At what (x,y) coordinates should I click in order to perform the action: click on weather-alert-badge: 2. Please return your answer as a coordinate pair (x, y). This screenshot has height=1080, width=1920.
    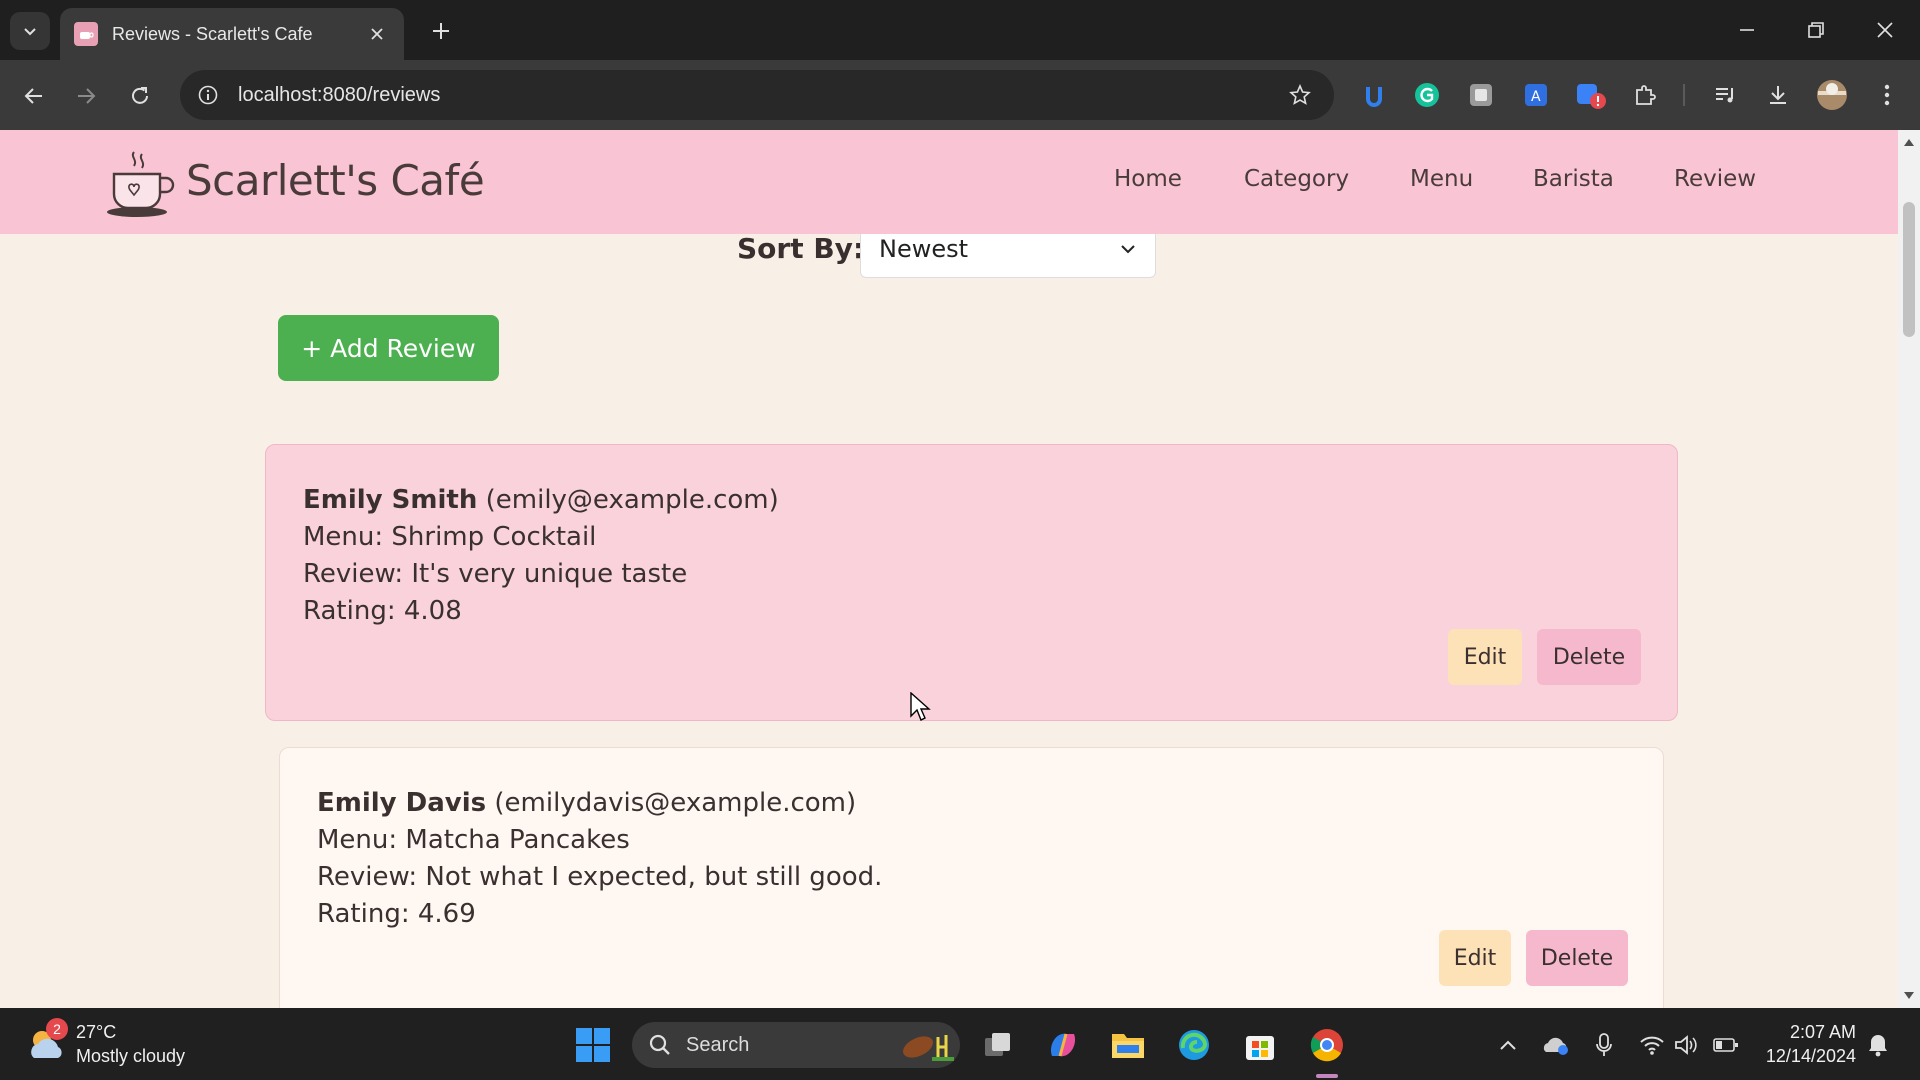
    Looking at the image, I should click on (57, 1029).